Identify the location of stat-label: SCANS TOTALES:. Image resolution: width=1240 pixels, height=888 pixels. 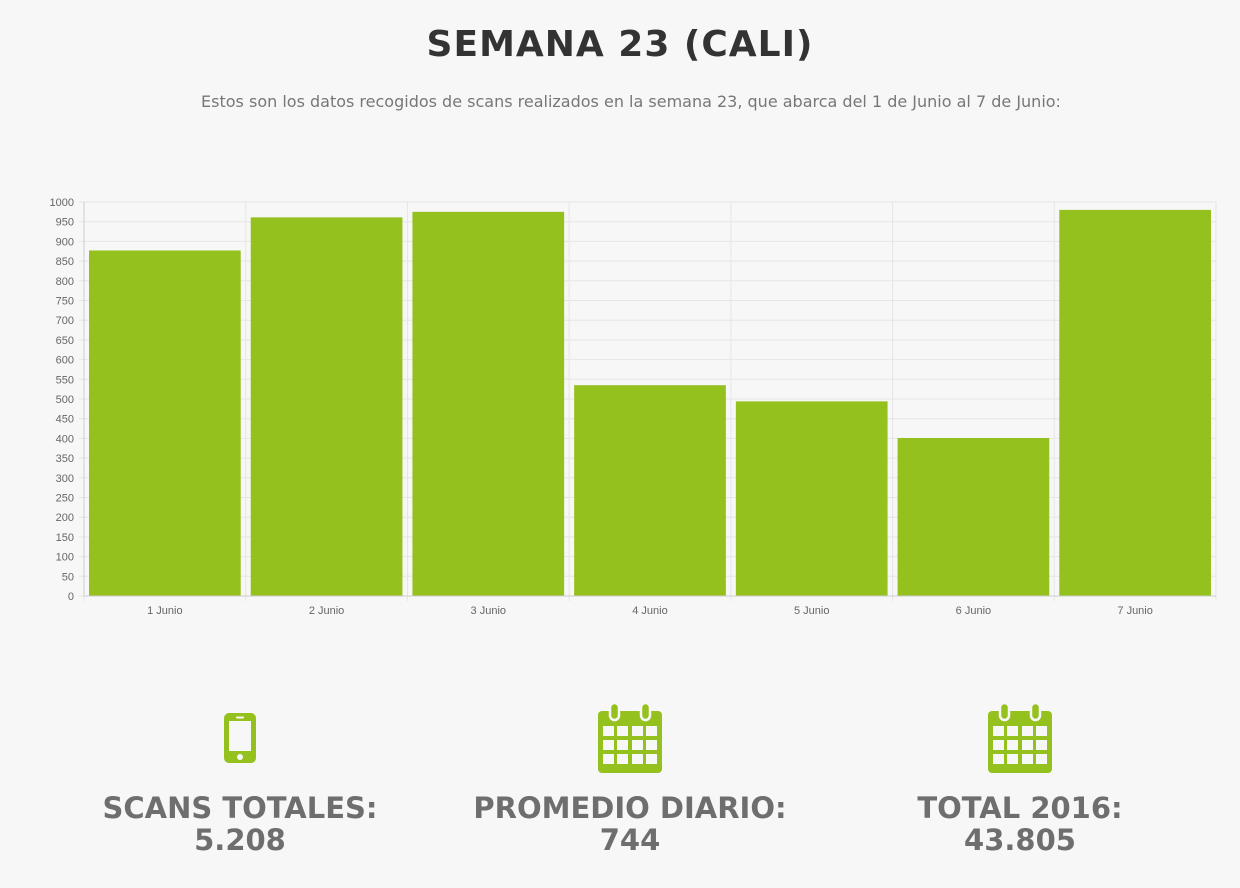
(240, 808).